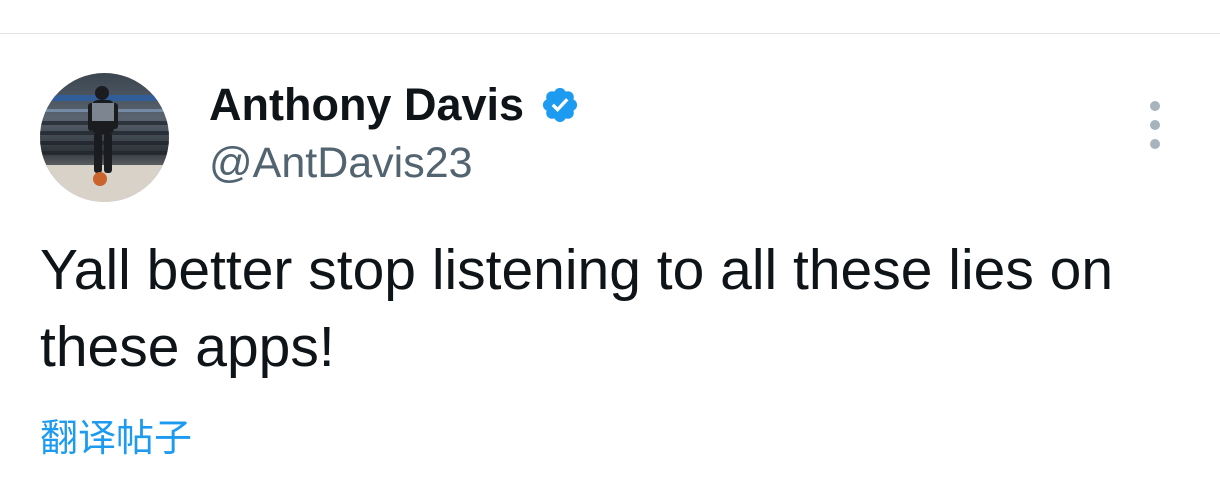  Describe the element at coordinates (394, 163) in the screenshot. I see `user-handle: @AntDavis23` at that location.